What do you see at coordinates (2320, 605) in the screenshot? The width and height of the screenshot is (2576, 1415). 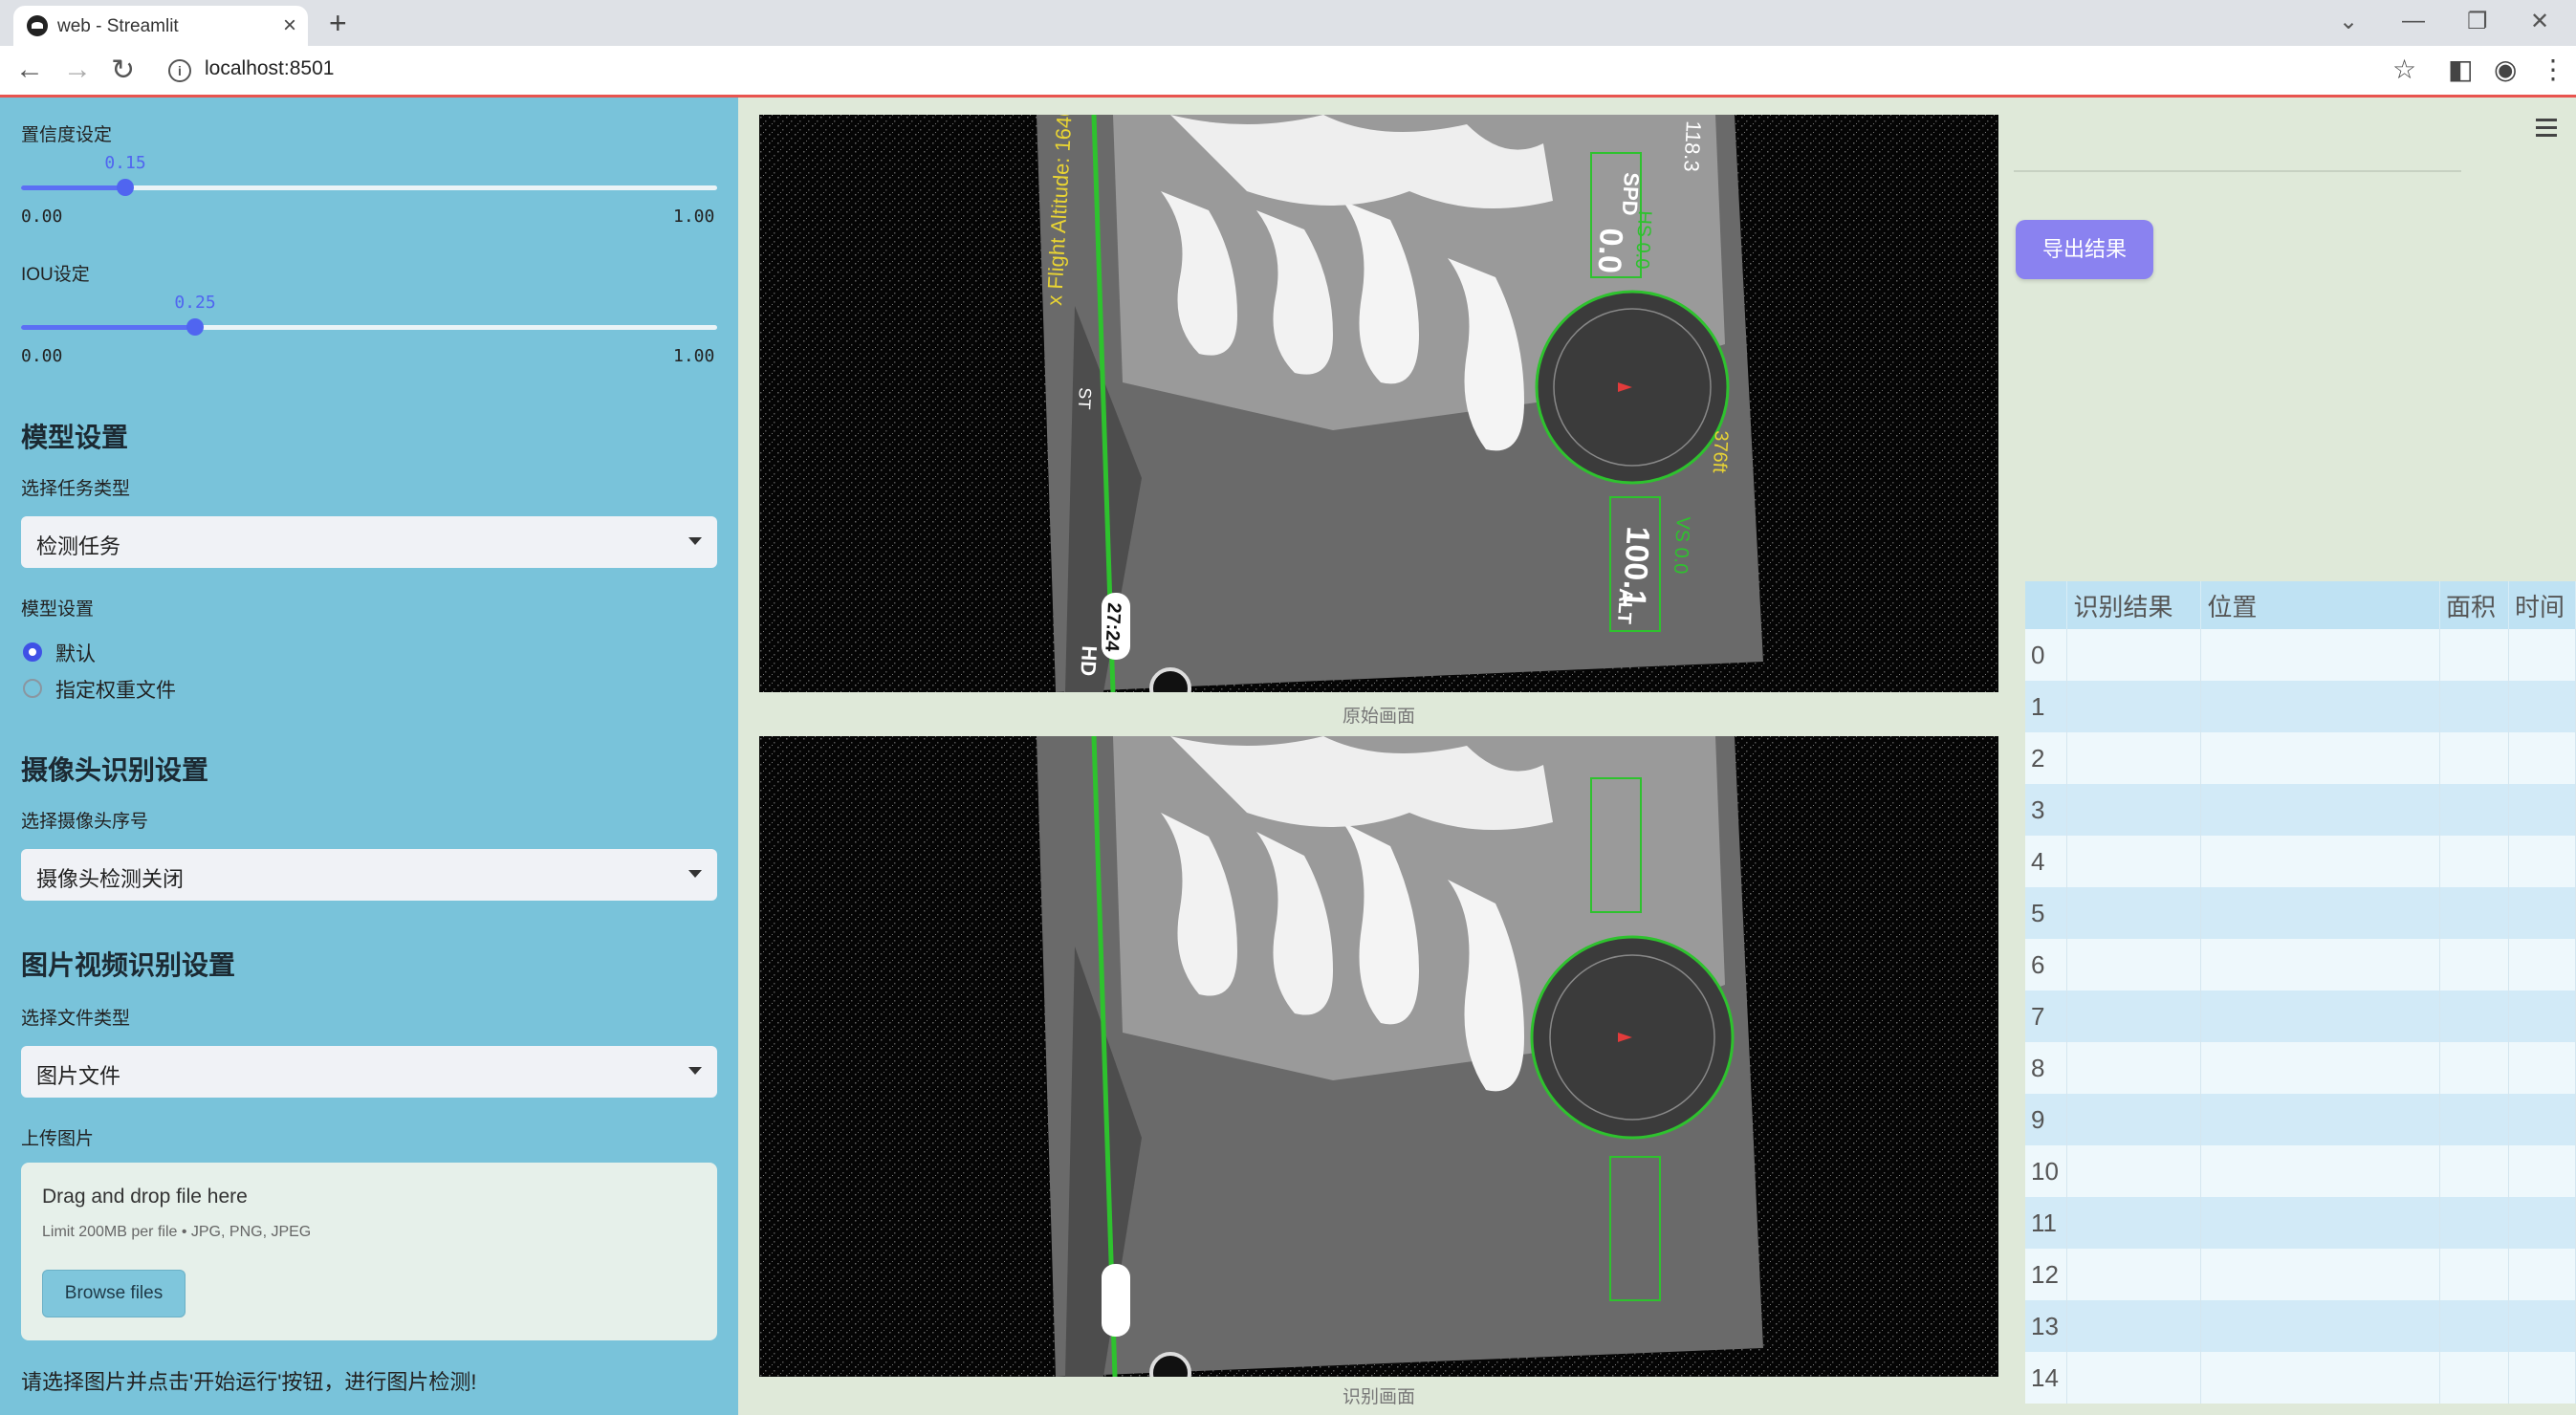 I see `col-position: 位置` at bounding box center [2320, 605].